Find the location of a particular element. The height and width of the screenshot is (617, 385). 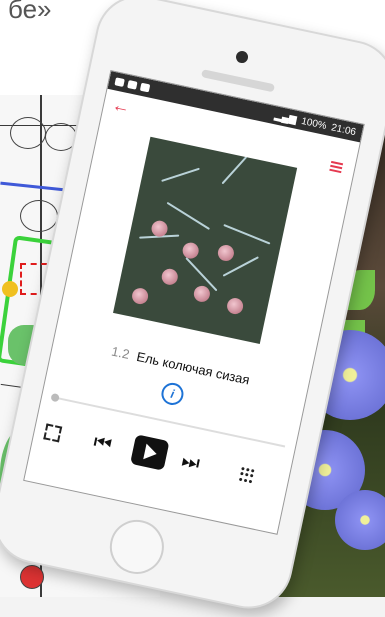

next-icon: ⏭ is located at coordinates (191, 462).